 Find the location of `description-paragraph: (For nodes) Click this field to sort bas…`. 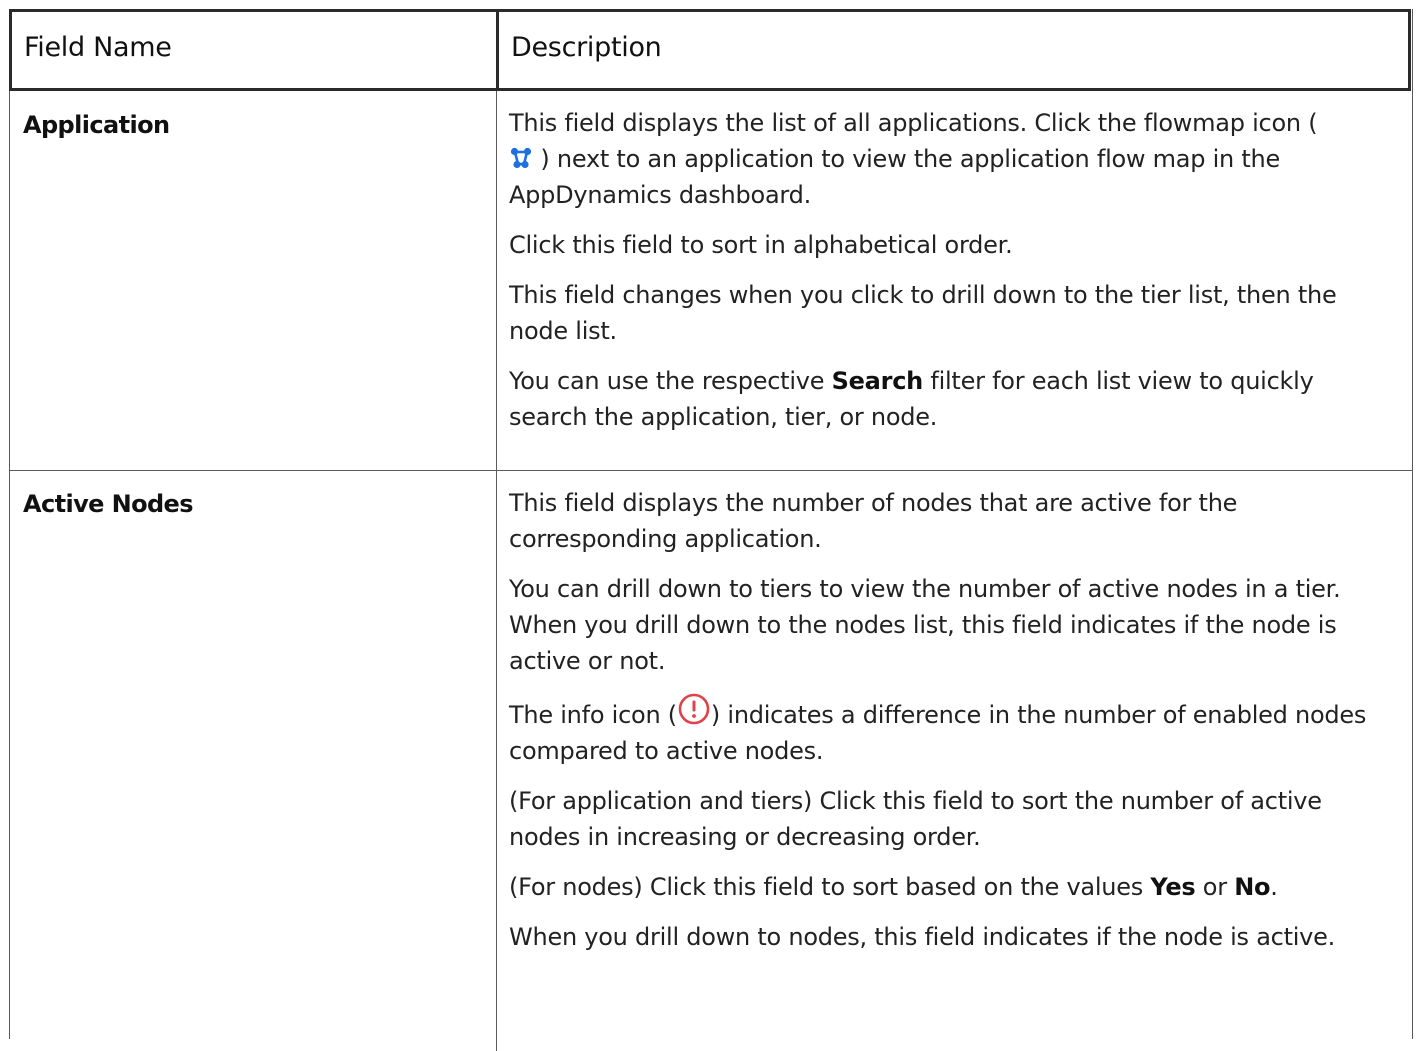

description-paragraph: (For nodes) Click this field to sort bas… is located at coordinates (893, 887).